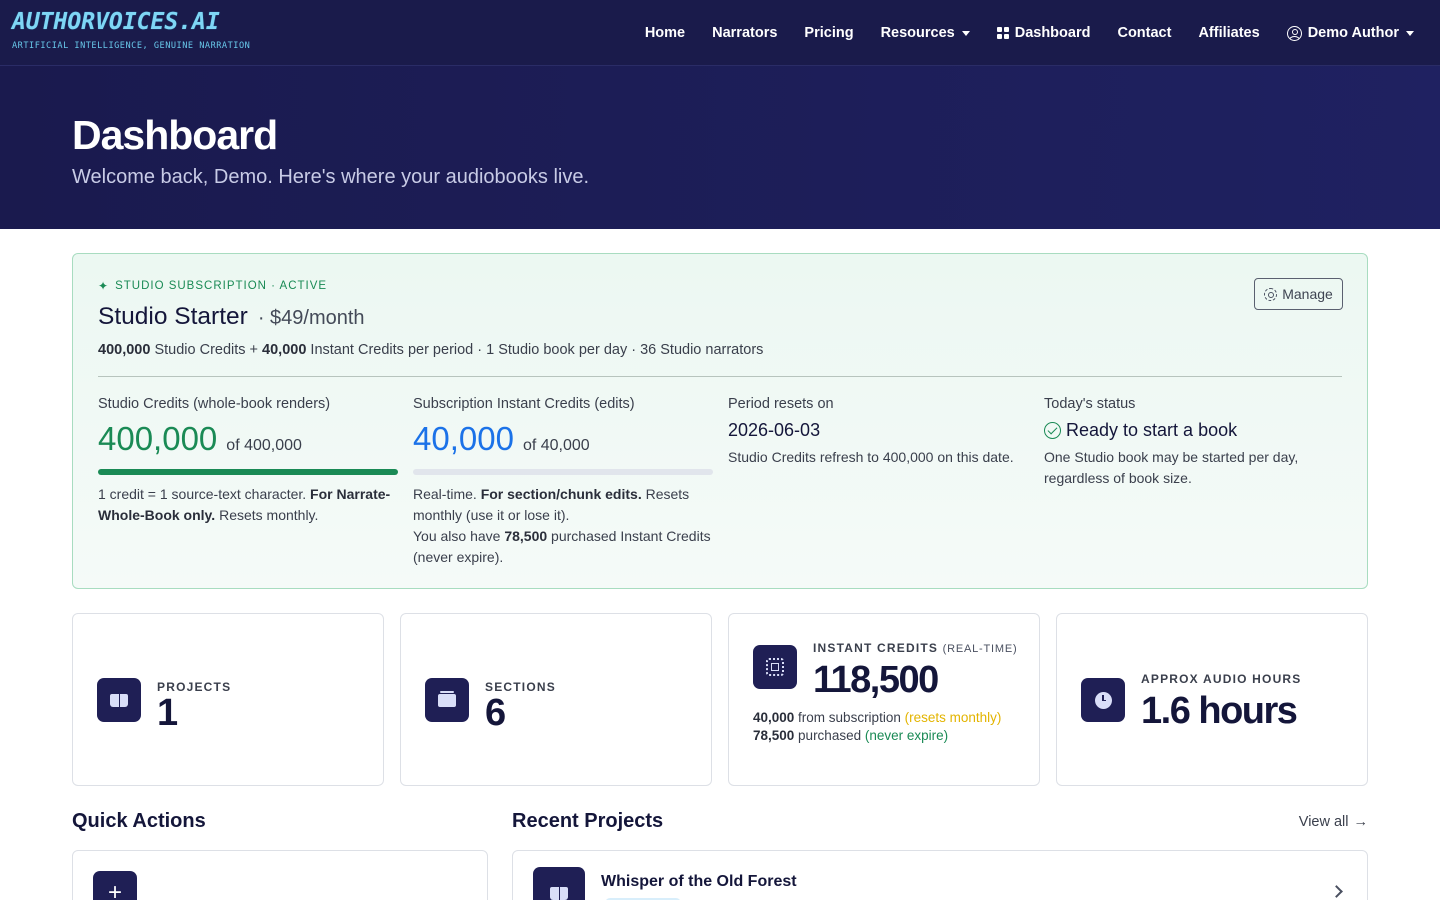 This screenshot has width=1440, height=900. I want to click on layers-icon, so click(447, 700).